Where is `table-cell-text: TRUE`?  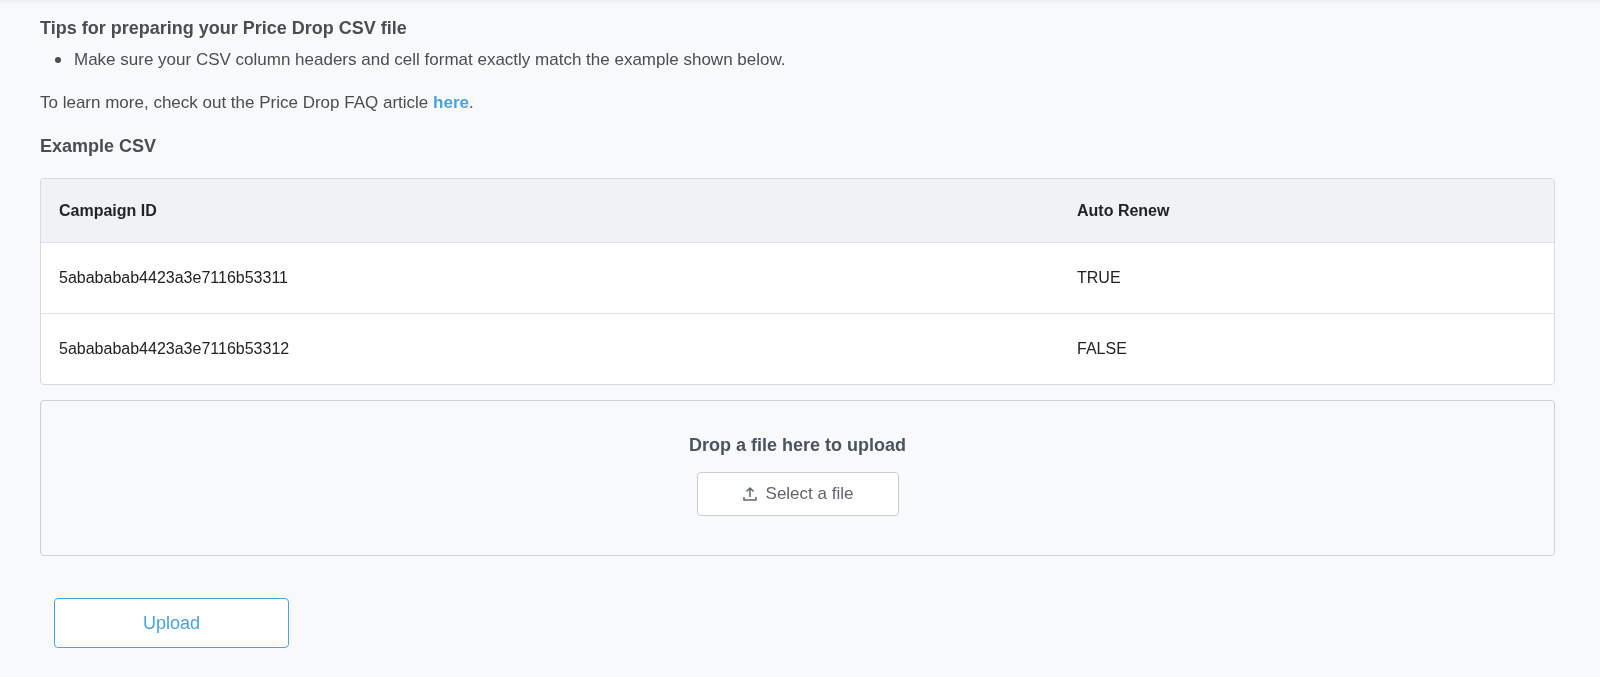 table-cell-text: TRUE is located at coordinates (1099, 278).